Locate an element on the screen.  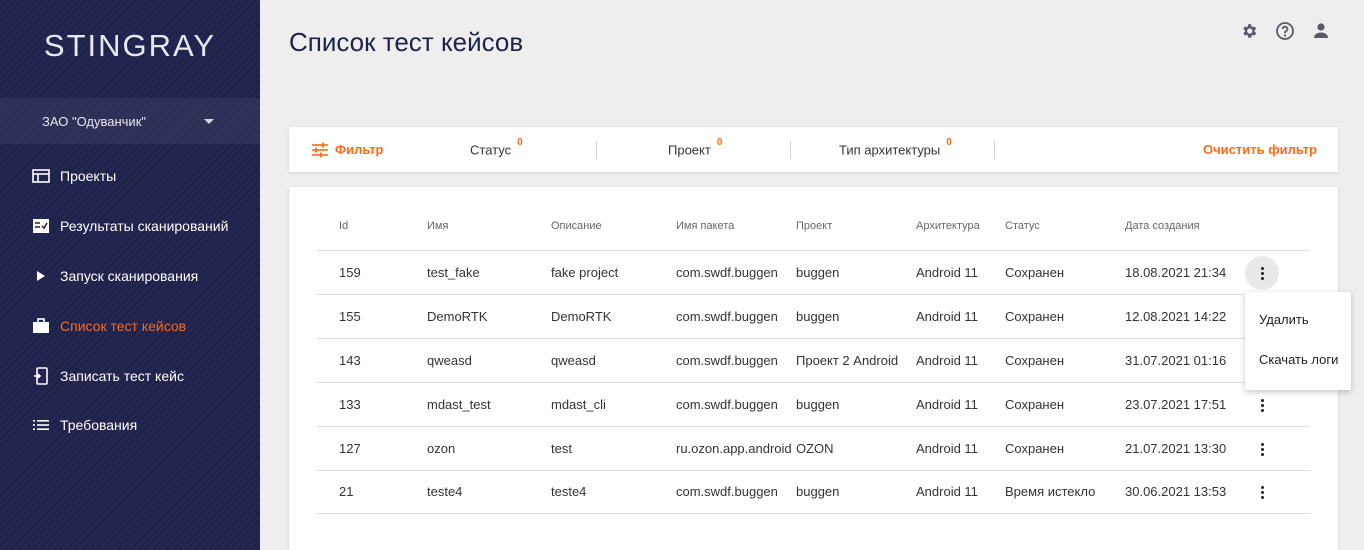
architecture-filter: Тип архитектуры 0 is located at coordinates (895, 147).